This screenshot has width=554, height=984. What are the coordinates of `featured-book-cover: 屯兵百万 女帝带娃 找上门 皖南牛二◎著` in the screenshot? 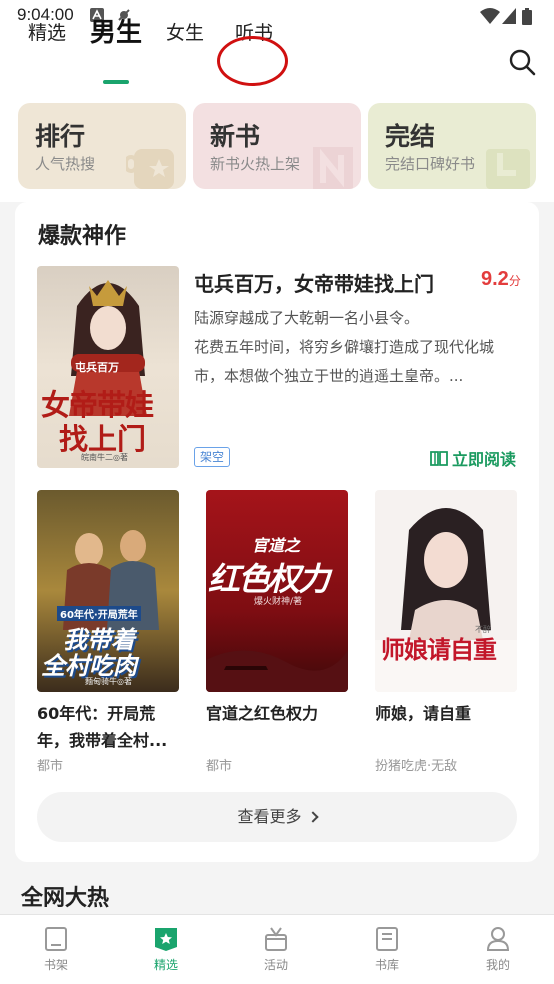 It's located at (108, 367).